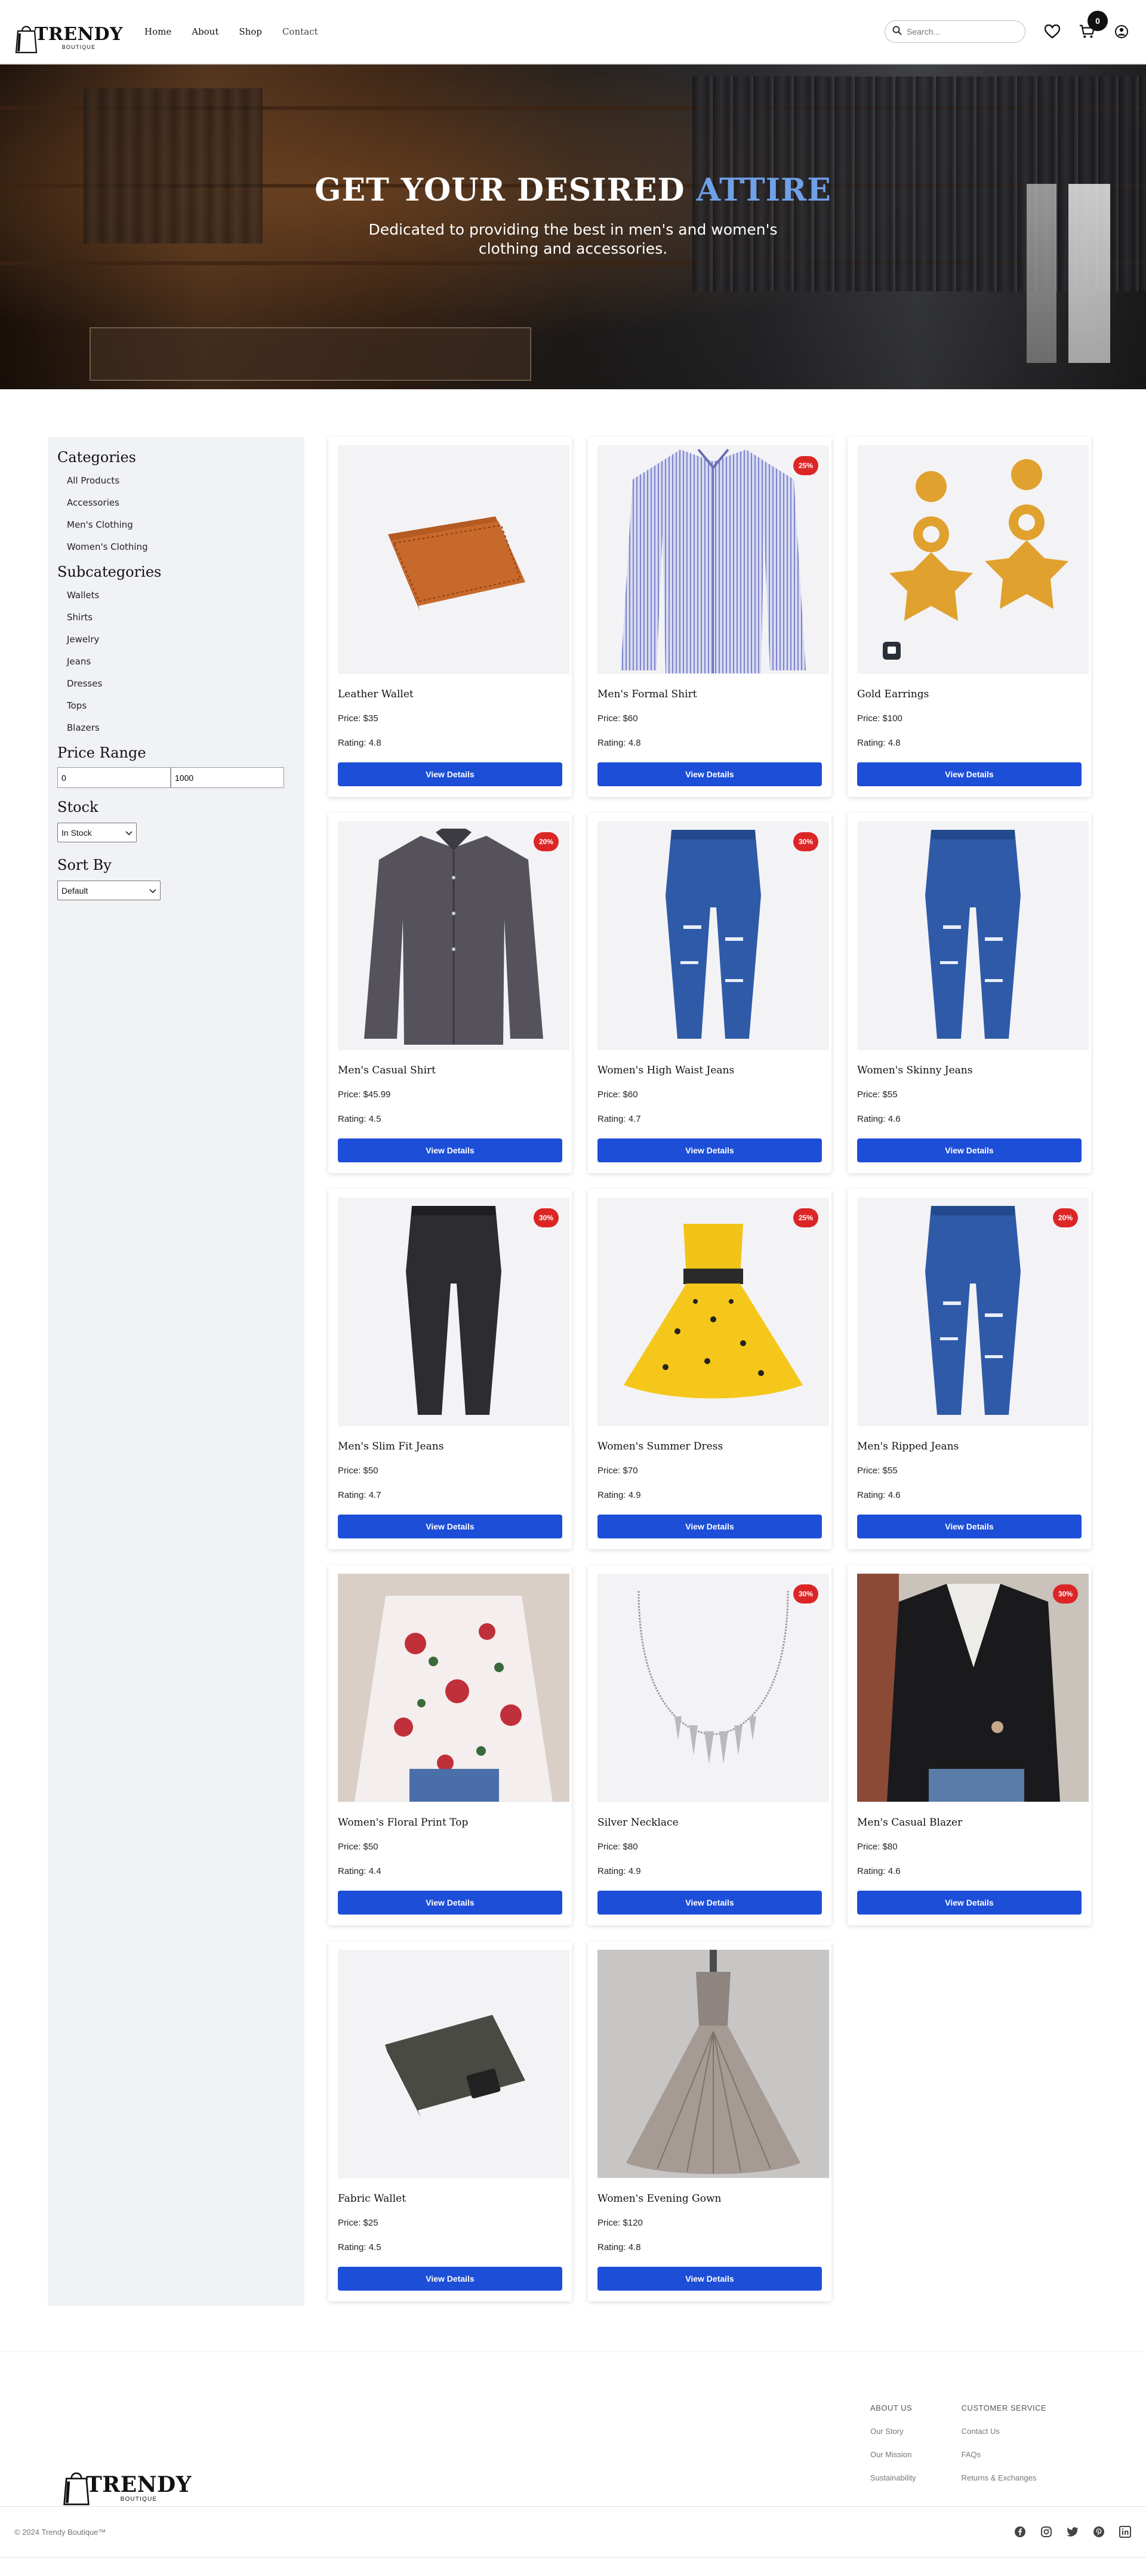 Image resolution: width=1146 pixels, height=2576 pixels. Describe the element at coordinates (710, 694) in the screenshot. I see `product-name: Men's Formal Shirt` at that location.